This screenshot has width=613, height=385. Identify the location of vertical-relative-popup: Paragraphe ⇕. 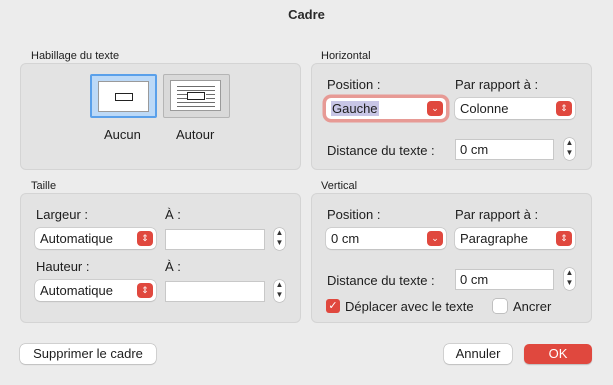
(515, 238).